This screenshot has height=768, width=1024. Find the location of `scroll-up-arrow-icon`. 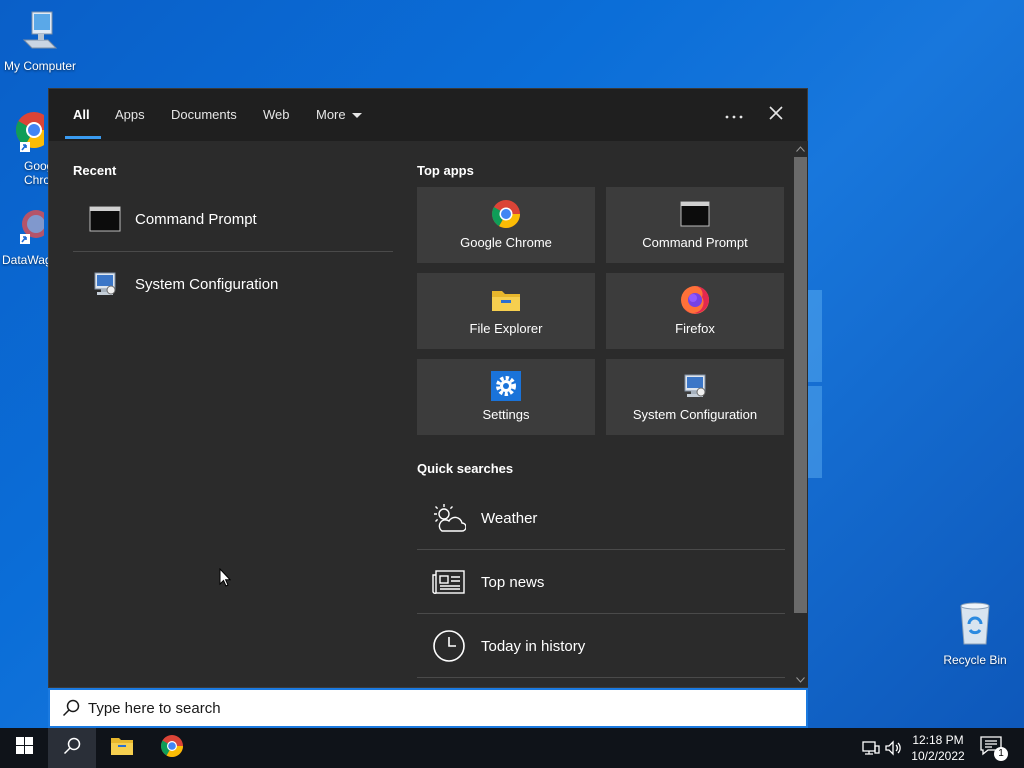

scroll-up-arrow-icon is located at coordinates (800, 148).